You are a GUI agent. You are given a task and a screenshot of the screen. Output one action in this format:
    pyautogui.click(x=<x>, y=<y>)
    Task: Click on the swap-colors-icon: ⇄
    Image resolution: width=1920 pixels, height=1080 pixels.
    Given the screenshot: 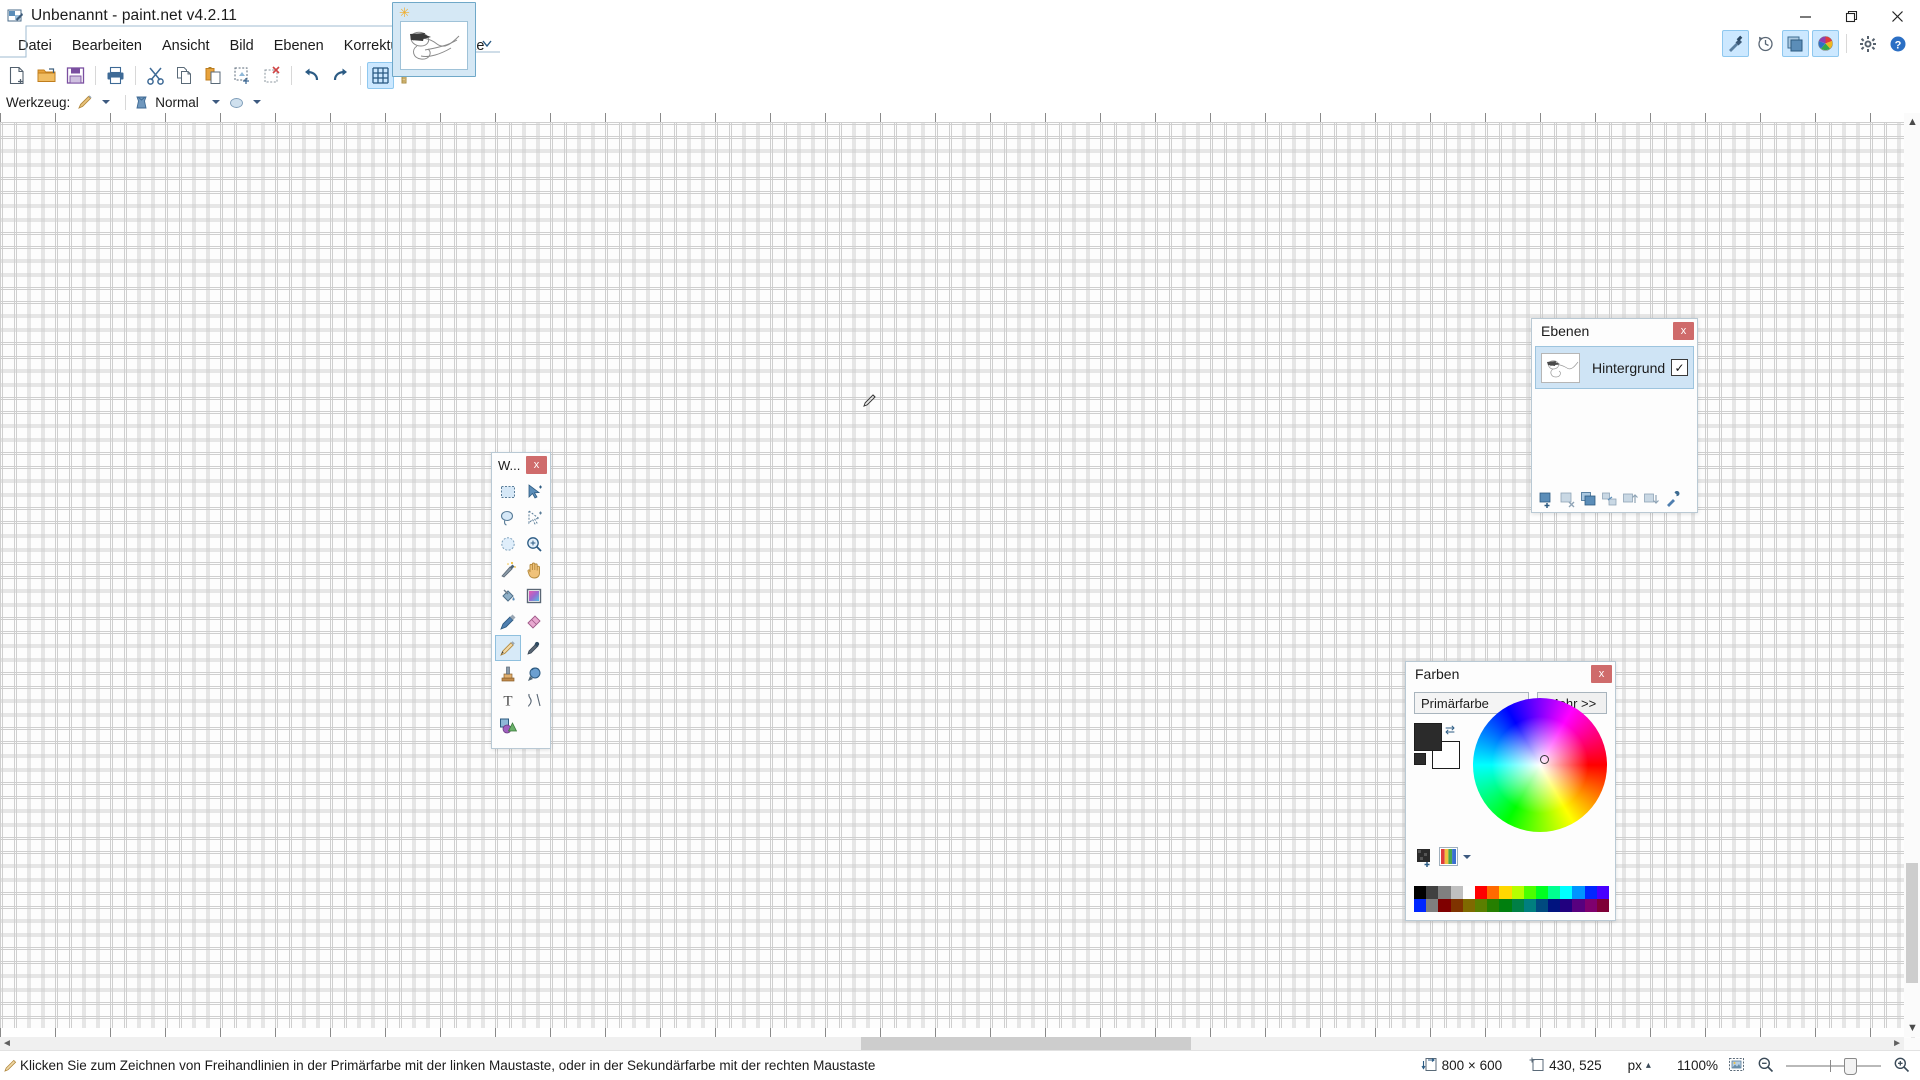 What is the action you would take?
    pyautogui.click(x=1450, y=730)
    